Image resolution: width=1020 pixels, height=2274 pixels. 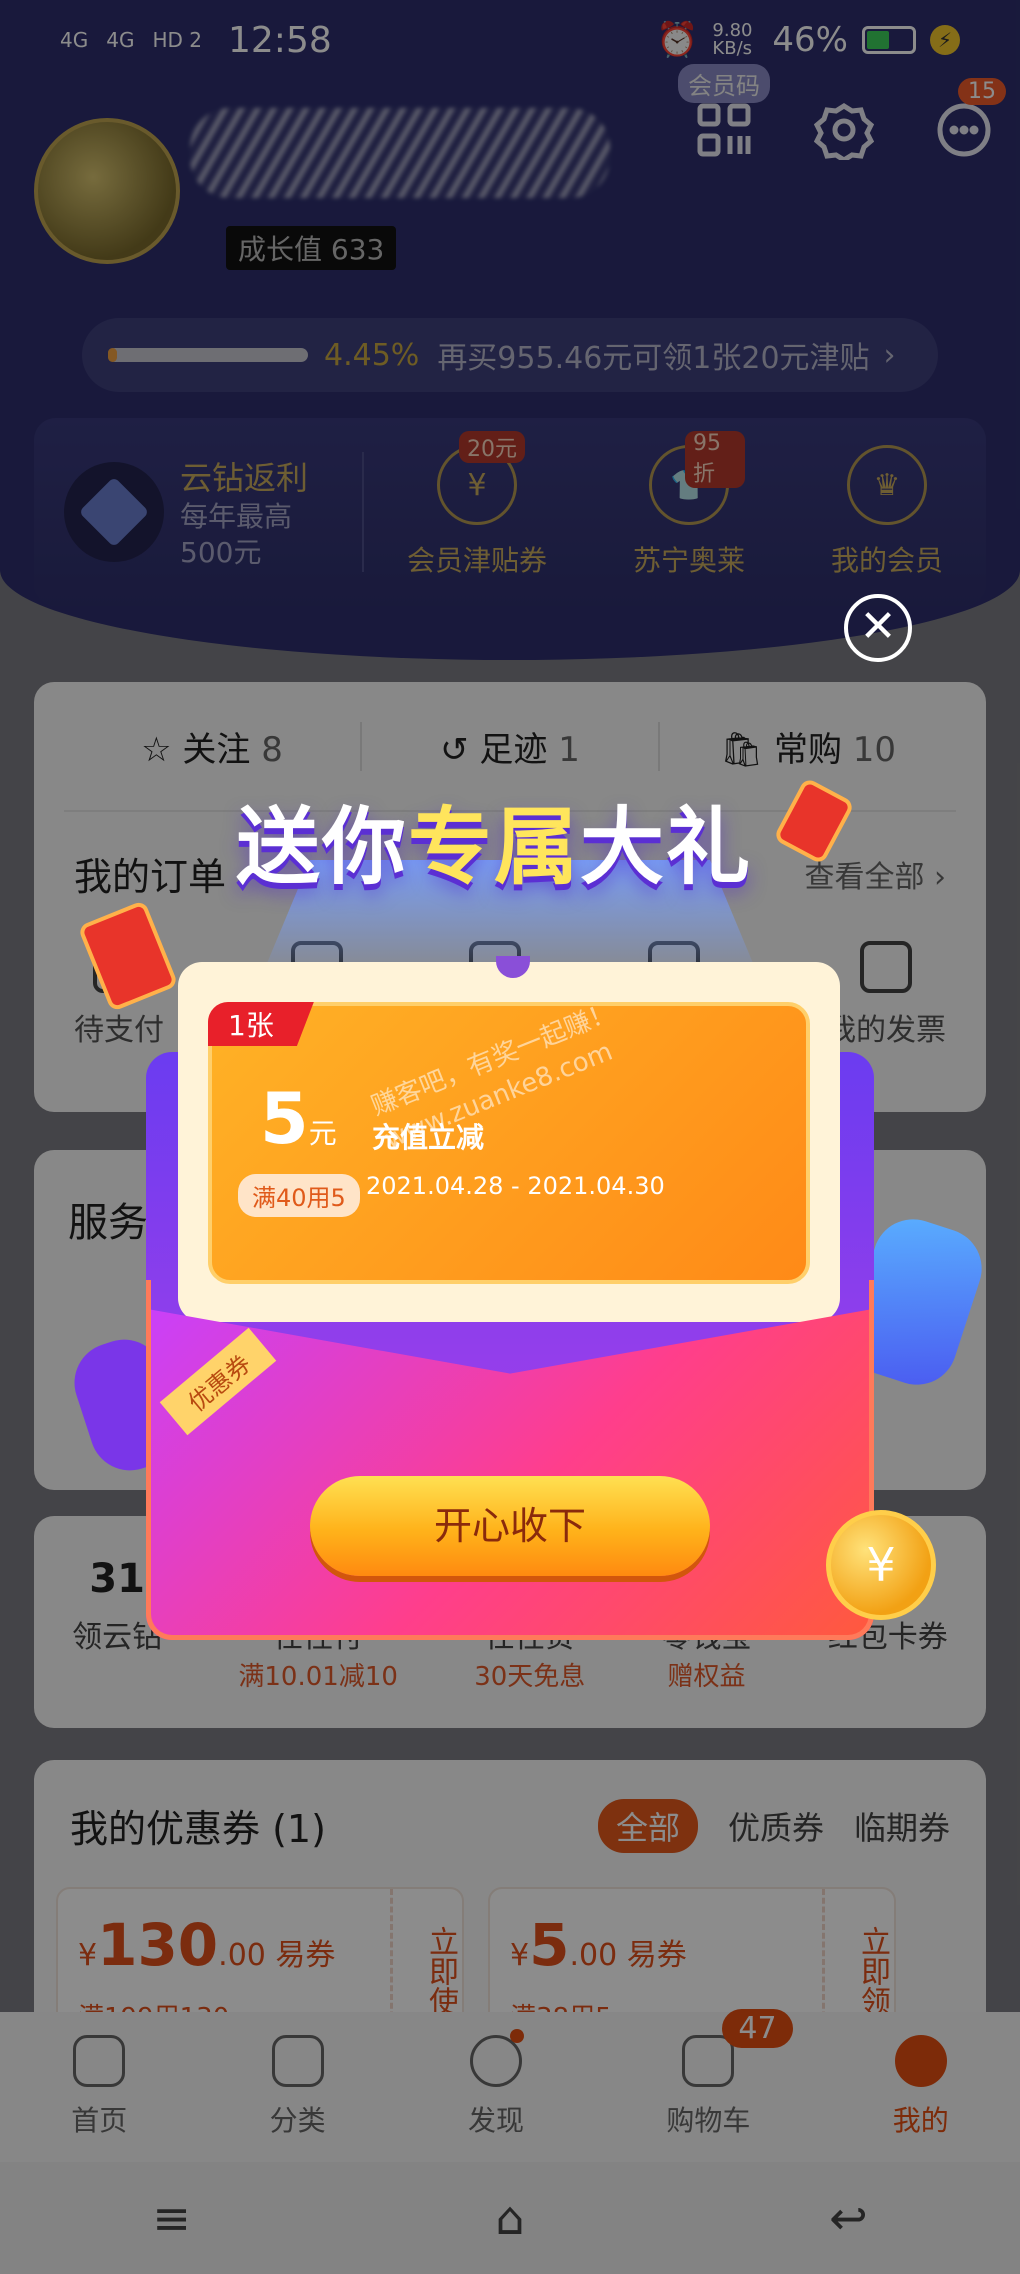 What do you see at coordinates (494, 847) in the screenshot?
I see `title-highlight: 专属` at bounding box center [494, 847].